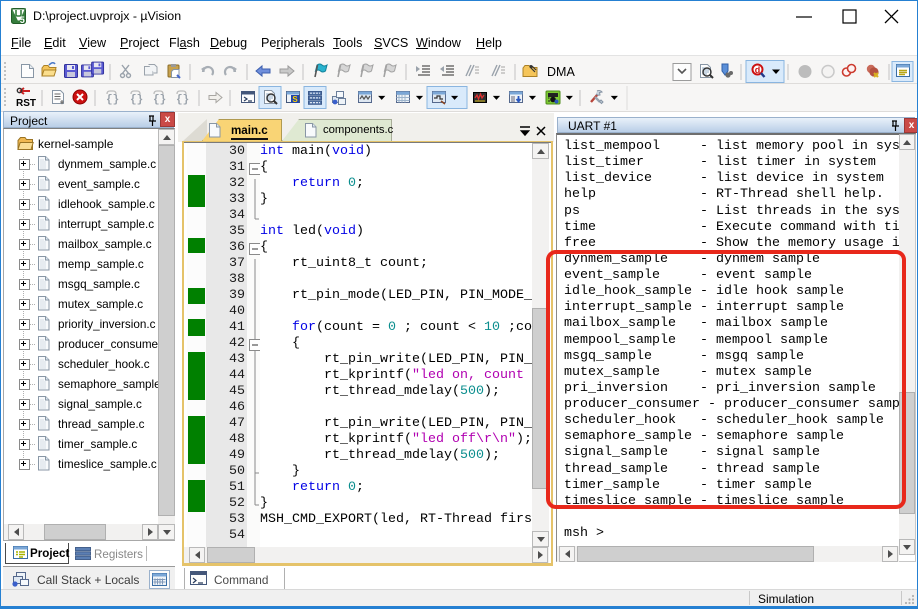  Describe the element at coordinates (26, 103) in the screenshot. I see `svg-text: RST` at that location.